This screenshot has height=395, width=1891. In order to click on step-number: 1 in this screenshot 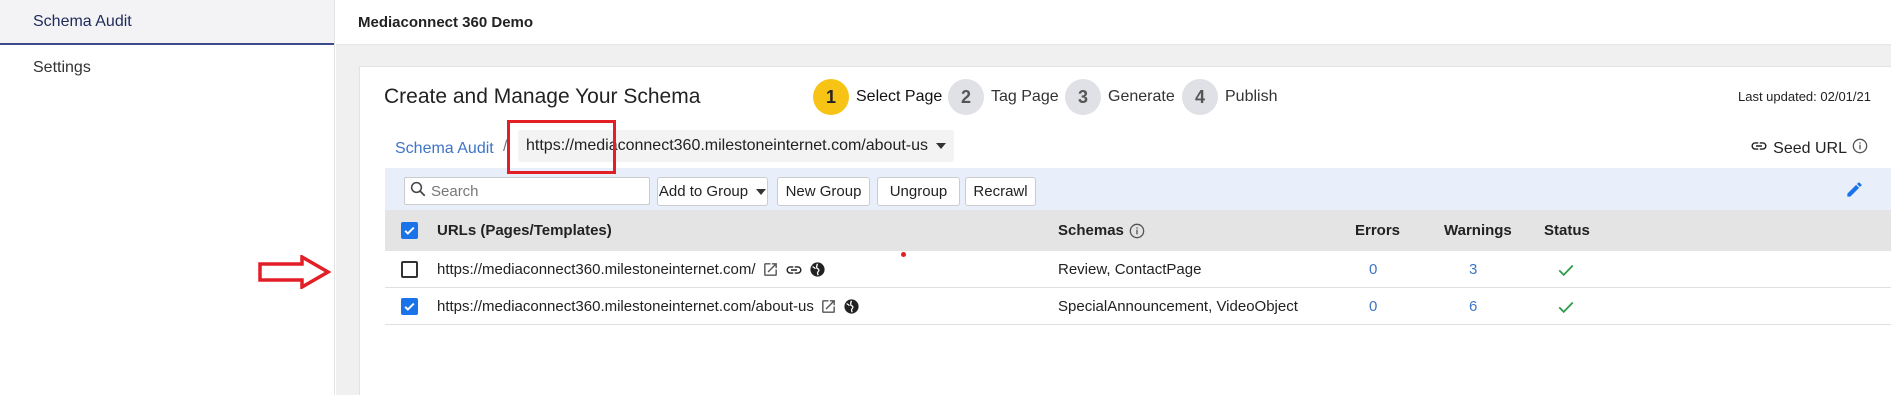, I will do `click(831, 97)`.